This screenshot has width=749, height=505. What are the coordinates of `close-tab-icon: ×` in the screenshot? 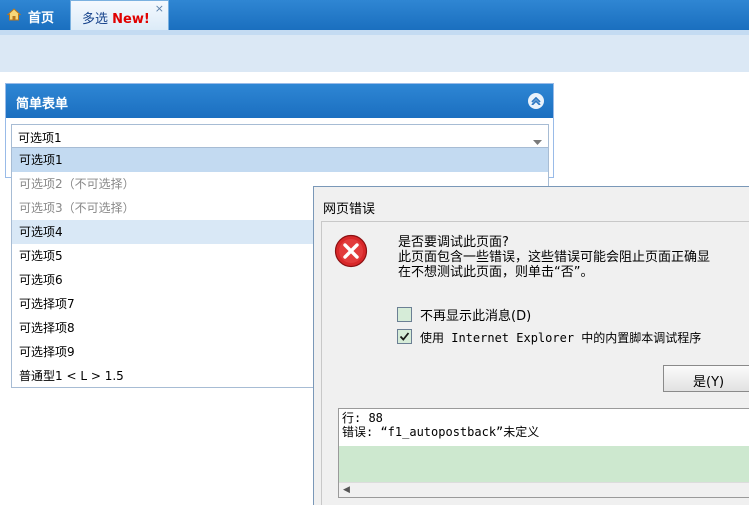 It's located at (159, 8).